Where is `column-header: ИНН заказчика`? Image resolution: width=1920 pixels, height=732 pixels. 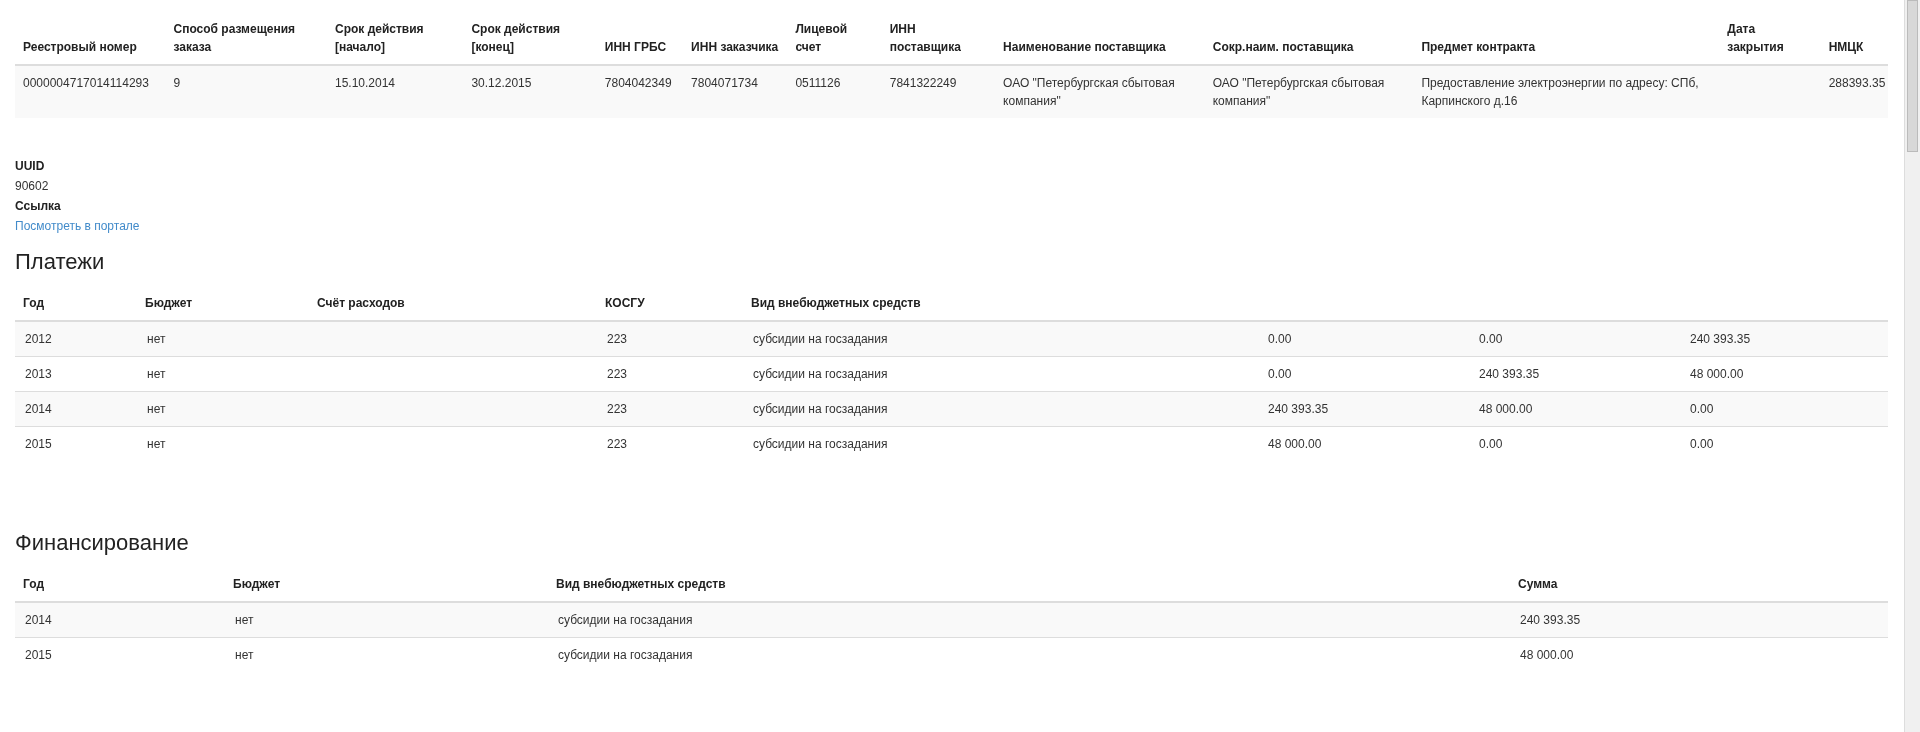
column-header: ИНН заказчика is located at coordinates (735, 47).